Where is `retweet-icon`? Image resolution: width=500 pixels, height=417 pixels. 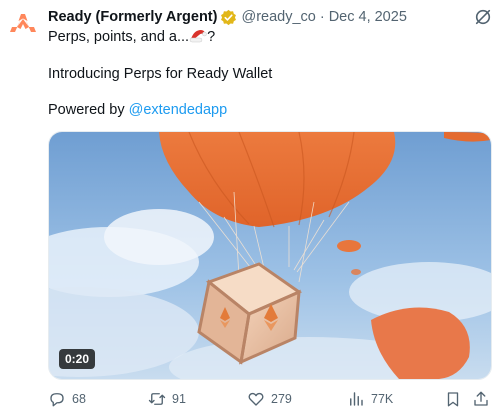
retweet-icon is located at coordinates (157, 399).